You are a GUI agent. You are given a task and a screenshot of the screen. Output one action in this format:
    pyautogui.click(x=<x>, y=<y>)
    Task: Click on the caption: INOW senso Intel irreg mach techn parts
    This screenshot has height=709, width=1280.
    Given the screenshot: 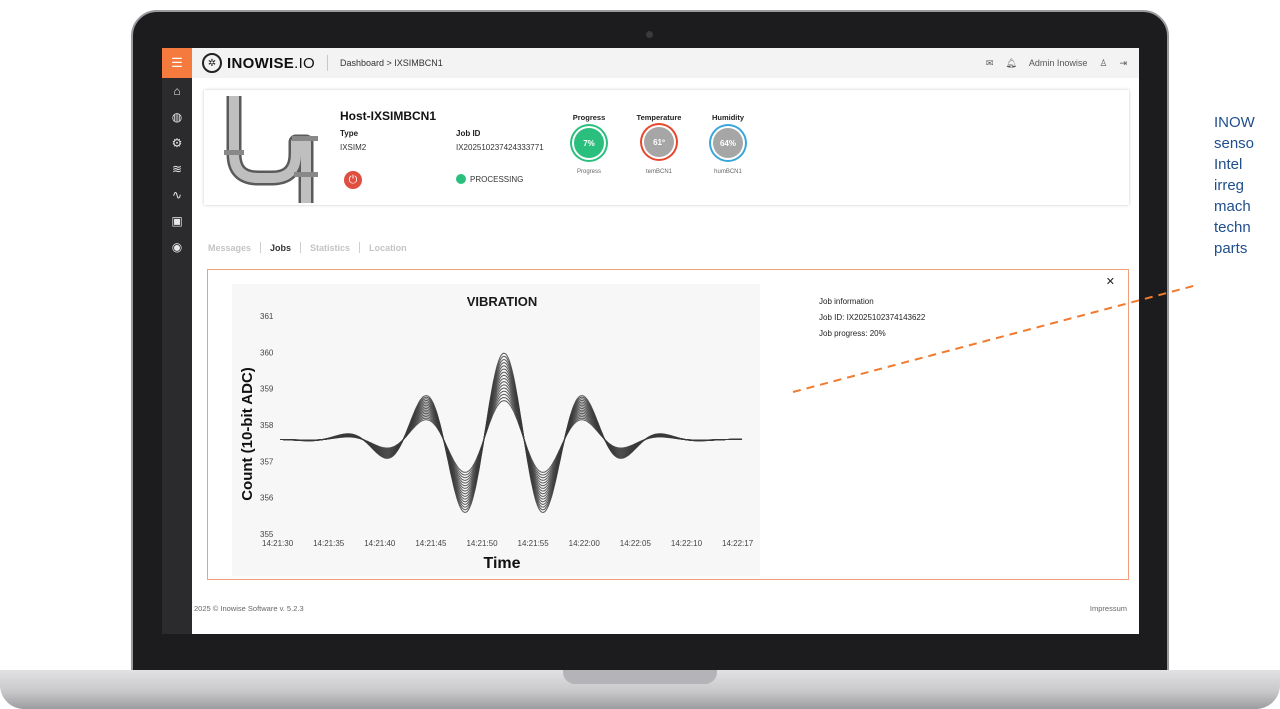 What is the action you would take?
    pyautogui.click(x=1234, y=185)
    